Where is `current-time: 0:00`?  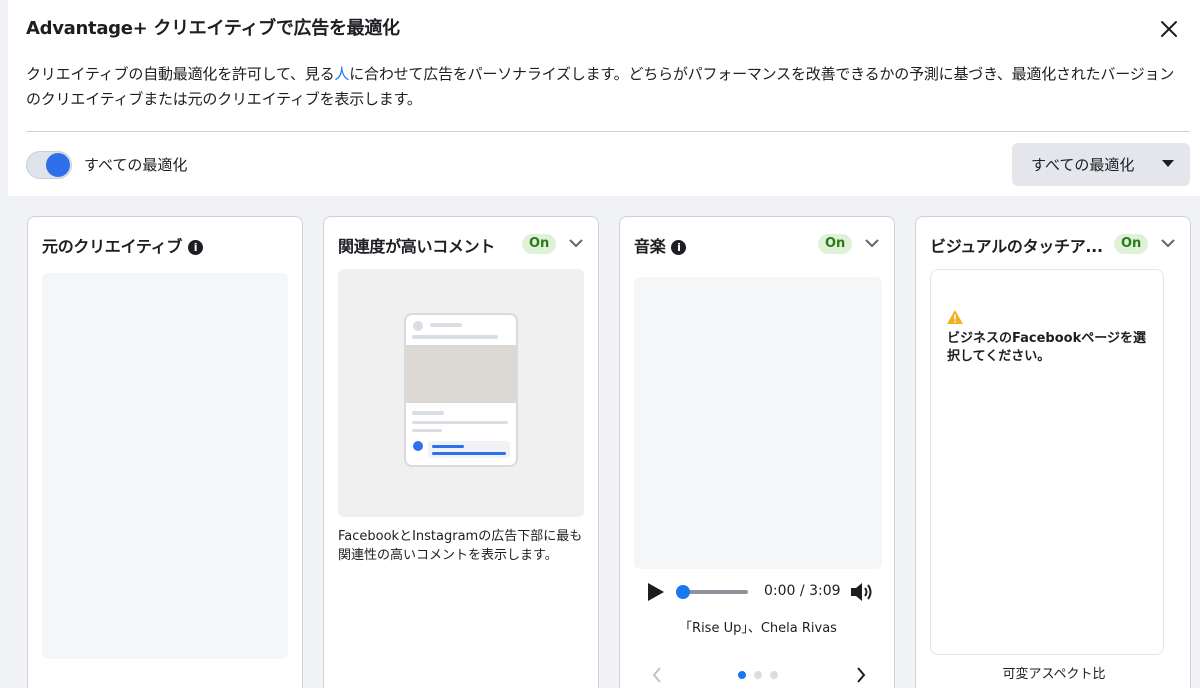
current-time: 0:00 is located at coordinates (780, 591).